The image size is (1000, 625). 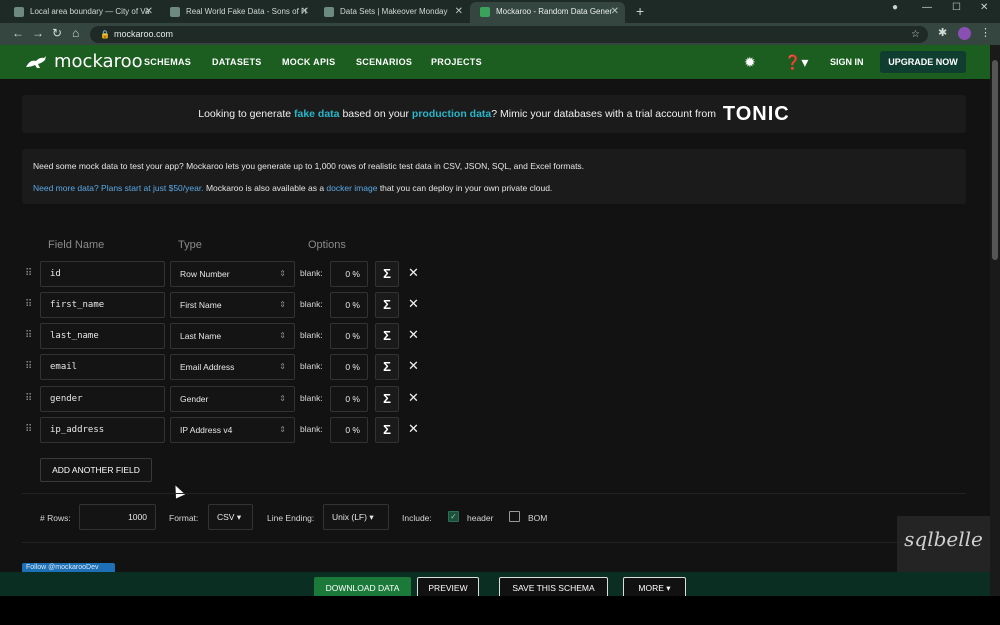 What do you see at coordinates (956, 7) in the screenshot?
I see `maximize-icon: ☐` at bounding box center [956, 7].